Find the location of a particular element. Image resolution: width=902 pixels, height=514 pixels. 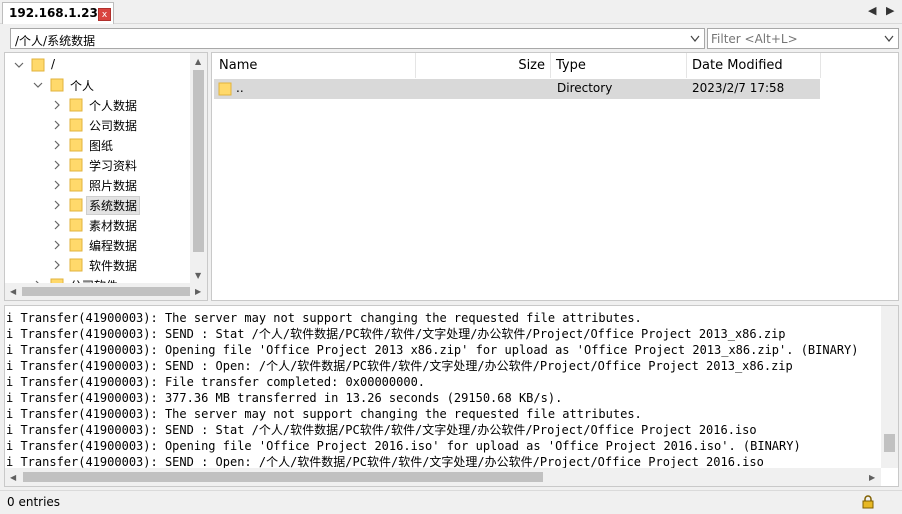

tree-horizontal-scrollbar: ◀ ▶ is located at coordinates (106, 291).